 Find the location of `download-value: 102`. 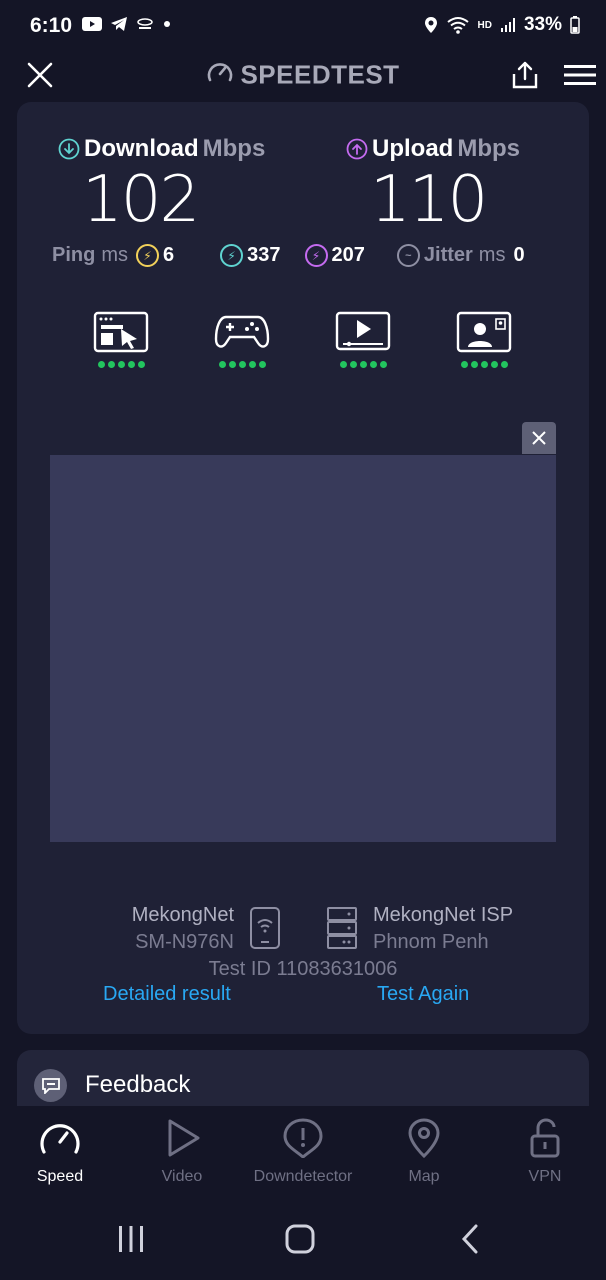

download-value: 102 is located at coordinates (141, 200).